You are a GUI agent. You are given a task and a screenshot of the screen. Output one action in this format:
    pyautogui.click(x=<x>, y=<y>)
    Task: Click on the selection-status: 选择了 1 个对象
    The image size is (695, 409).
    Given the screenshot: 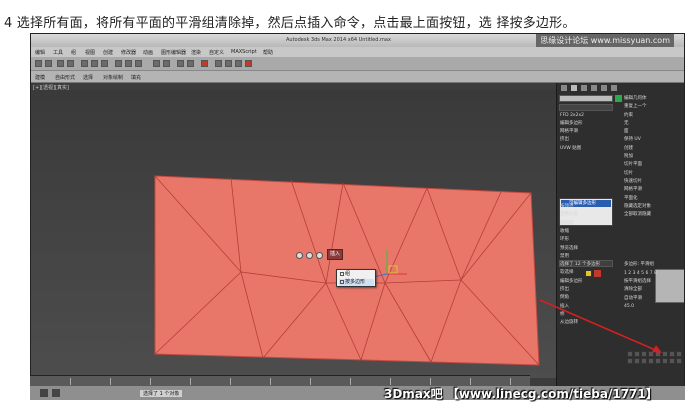 What is the action you would take?
    pyautogui.click(x=161, y=393)
    